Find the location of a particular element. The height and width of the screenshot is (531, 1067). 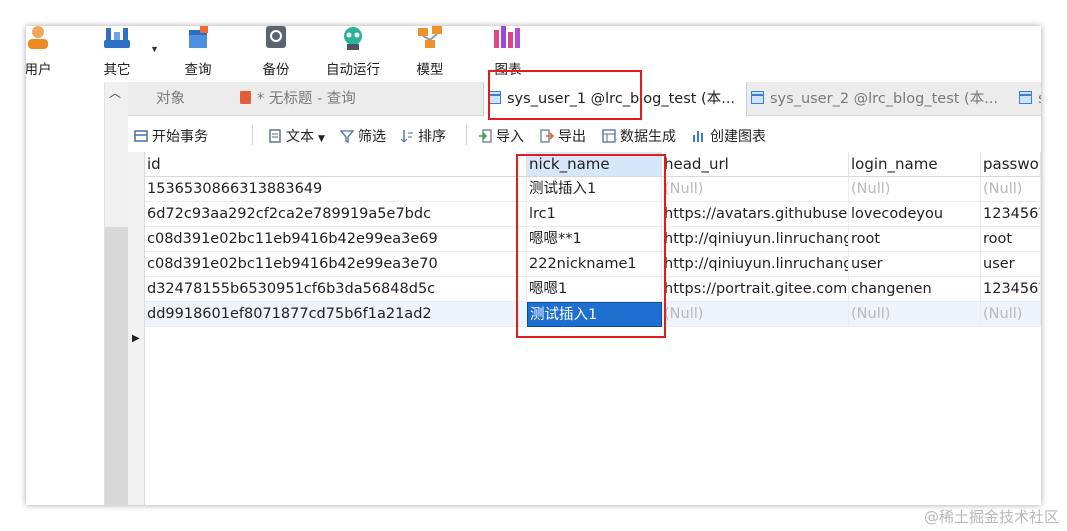

column-header-id: id is located at coordinates (336, 164).